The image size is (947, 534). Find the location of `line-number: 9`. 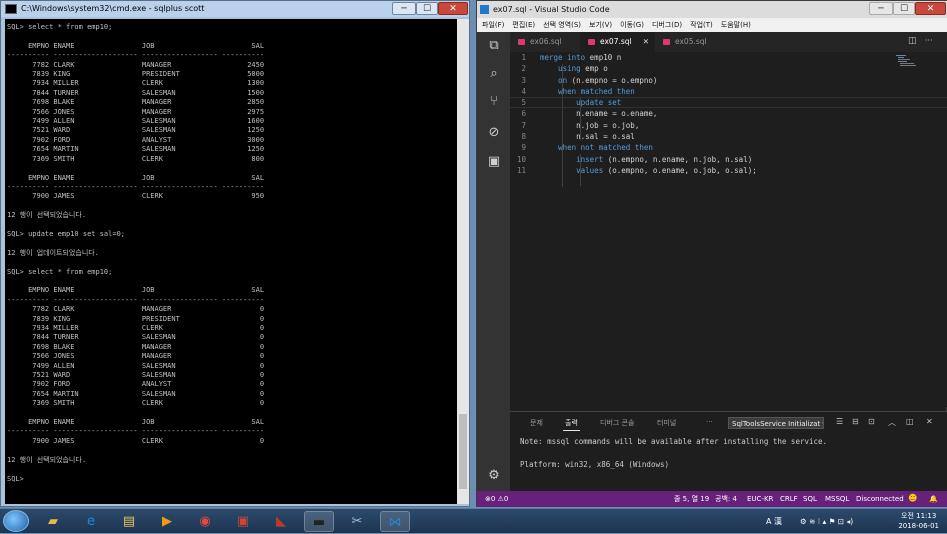

line-number: 9 is located at coordinates (523, 148).